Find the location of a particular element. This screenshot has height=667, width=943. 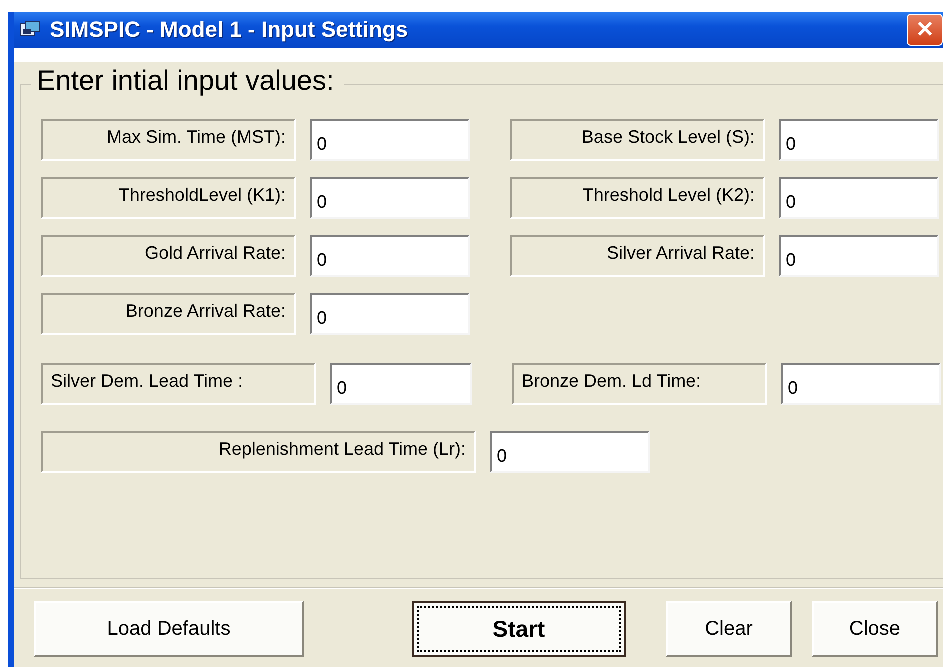

field-label: Max Sim. Time (MST): is located at coordinates (168, 140).